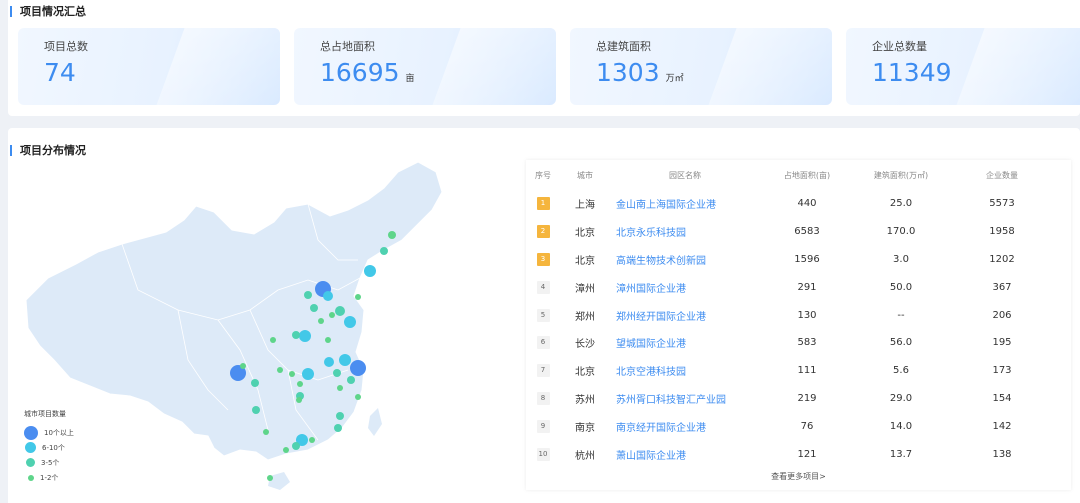 The width and height of the screenshot is (1080, 503). I want to click on rank-badge: 5, so click(543, 315).